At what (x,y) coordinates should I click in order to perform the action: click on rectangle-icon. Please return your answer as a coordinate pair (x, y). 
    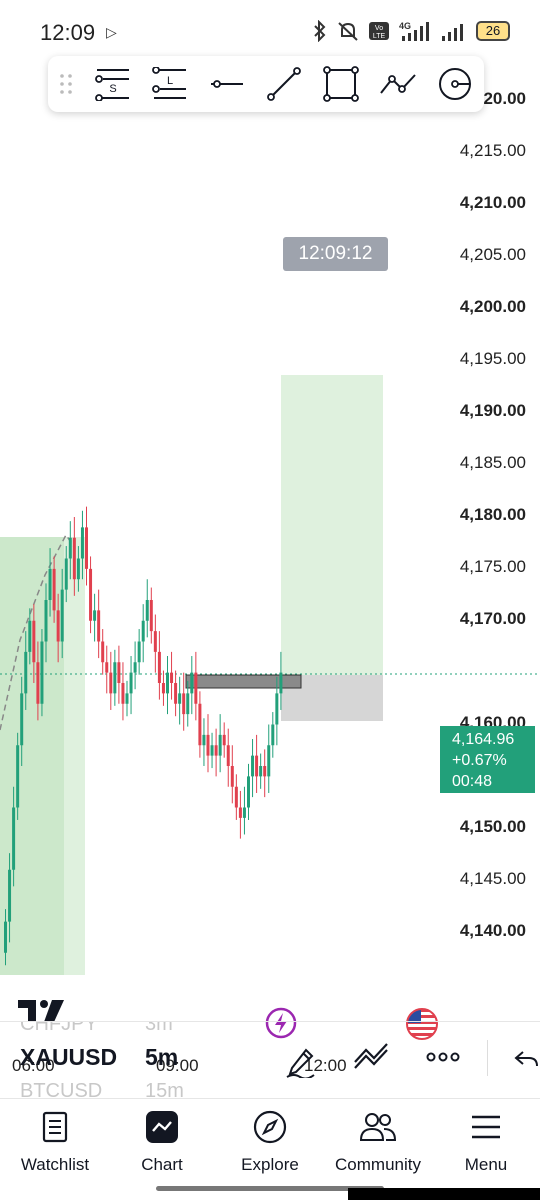
    Looking at the image, I should click on (340, 84).